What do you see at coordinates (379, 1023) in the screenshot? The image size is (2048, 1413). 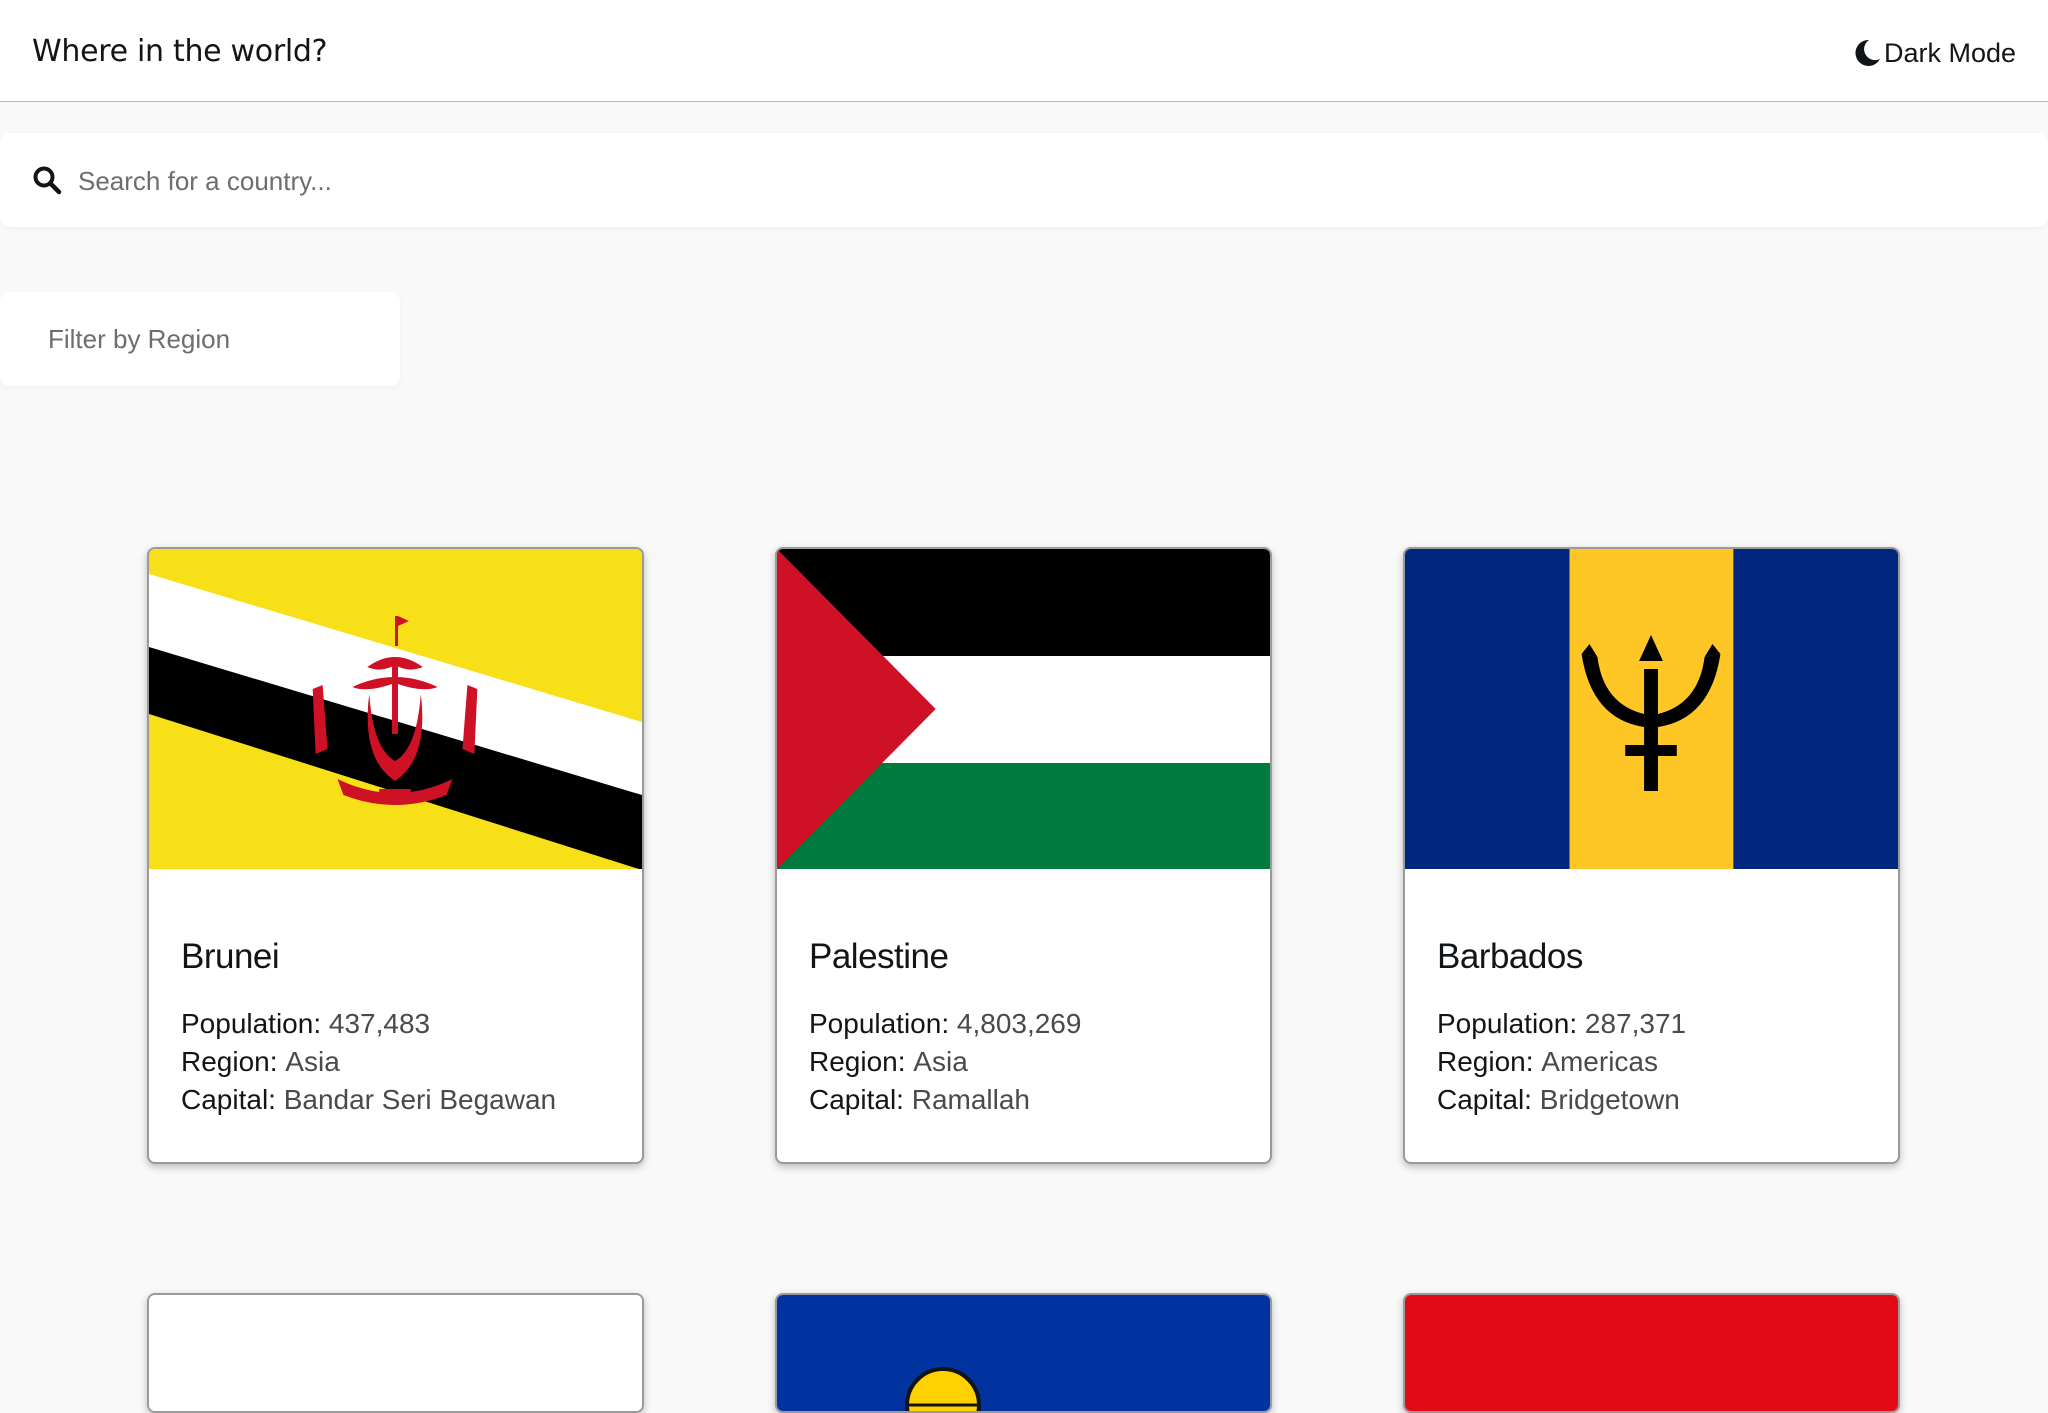 I see `population-value: 437,483` at bounding box center [379, 1023].